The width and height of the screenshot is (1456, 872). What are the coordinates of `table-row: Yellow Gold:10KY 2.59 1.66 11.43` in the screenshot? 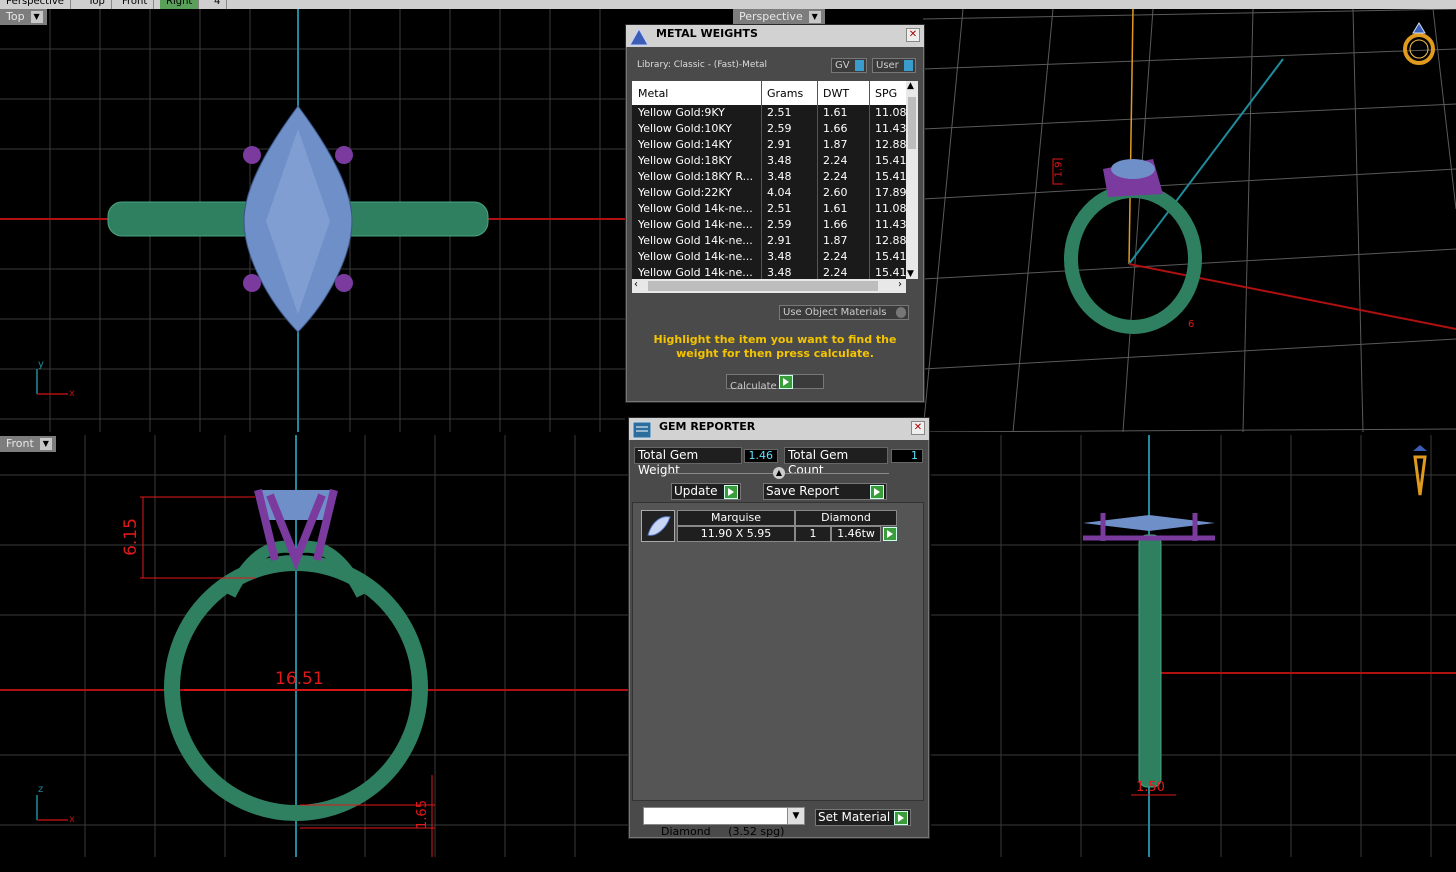 It's located at (770, 129).